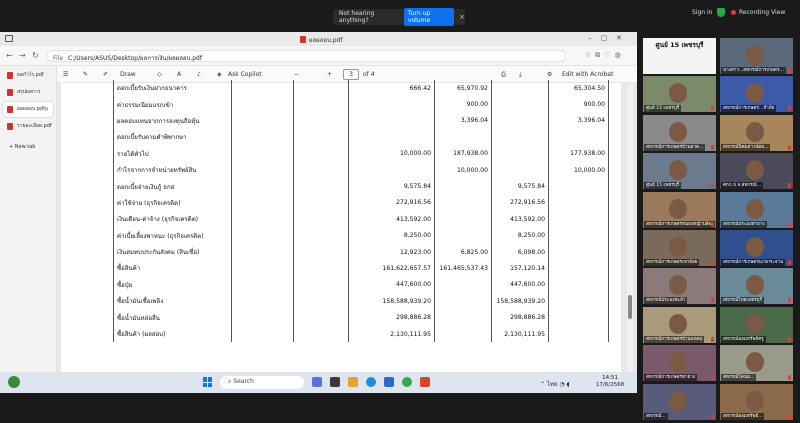 The image size is (800, 423). I want to click on zoom-app-icon, so click(389, 382).